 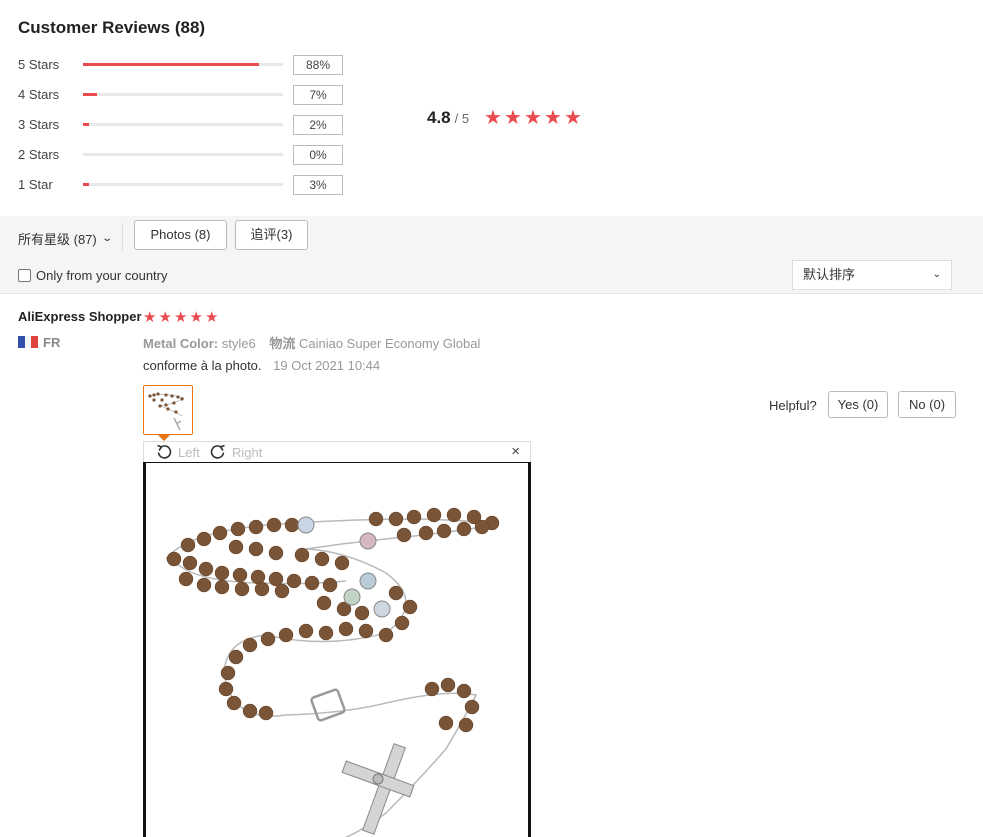 I want to click on all-stars-label: 所有星级 (87), so click(x=57, y=239).